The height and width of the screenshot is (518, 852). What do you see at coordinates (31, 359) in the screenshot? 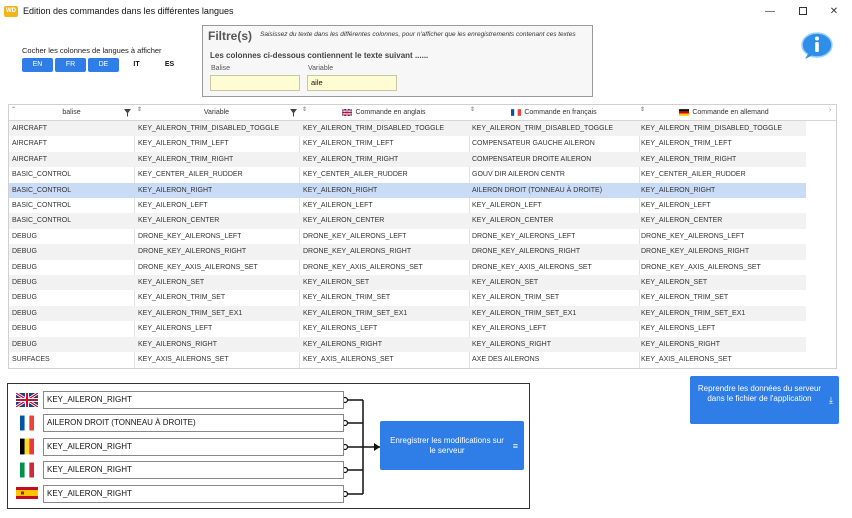
I see `table-cell: SURFACES` at bounding box center [31, 359].